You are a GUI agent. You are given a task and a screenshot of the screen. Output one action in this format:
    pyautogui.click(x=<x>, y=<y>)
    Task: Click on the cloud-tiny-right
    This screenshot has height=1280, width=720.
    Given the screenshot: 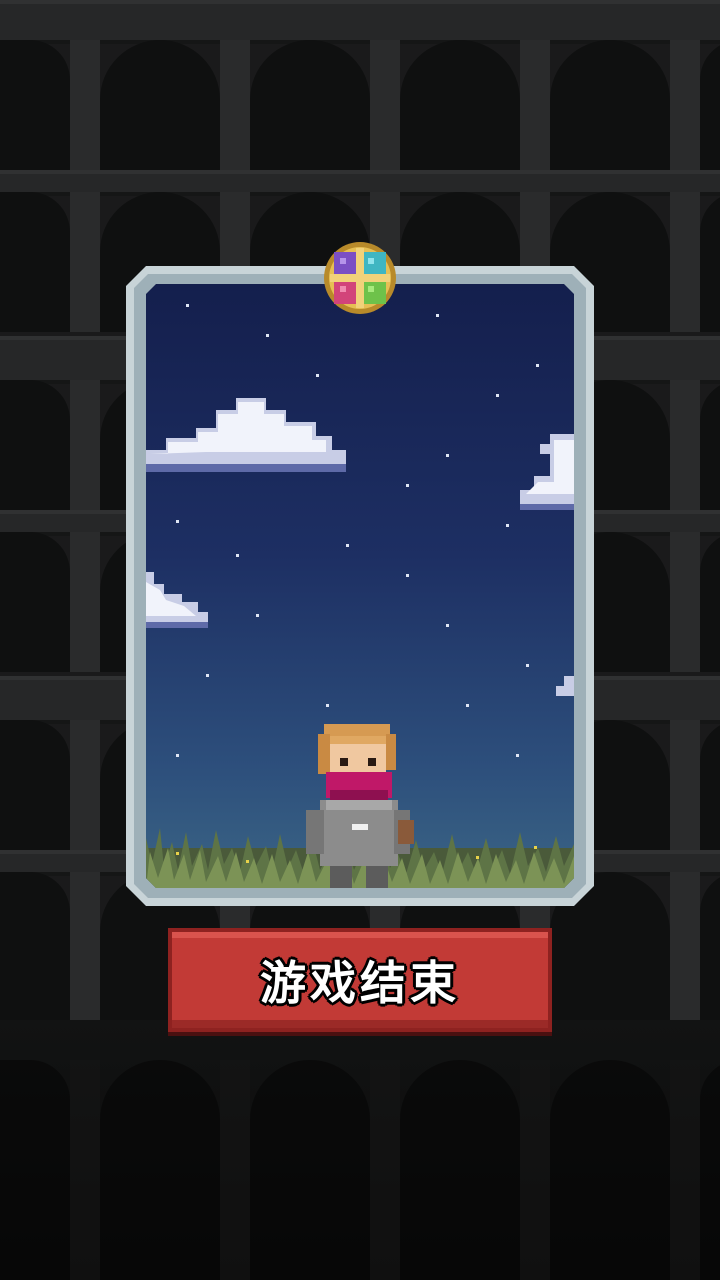 What is the action you would take?
    pyautogui.click(x=565, y=687)
    